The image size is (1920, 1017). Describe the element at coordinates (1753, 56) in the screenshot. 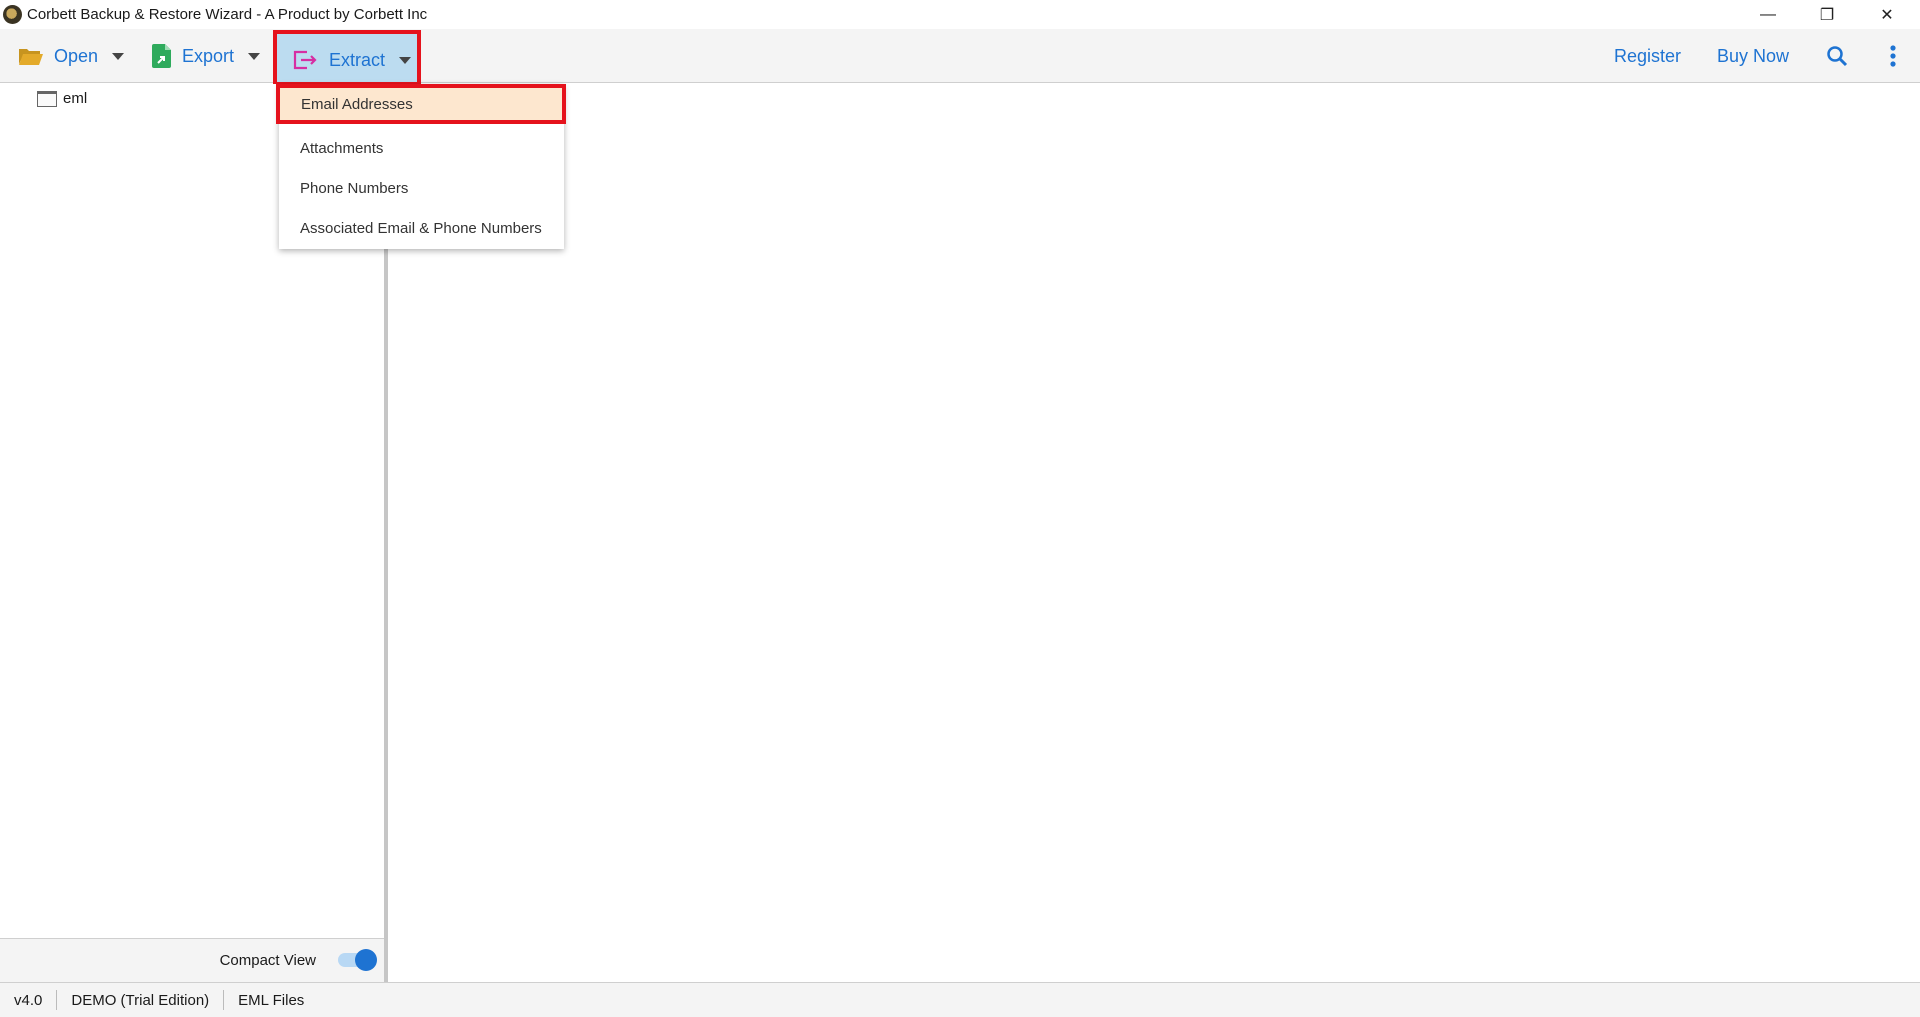

I see `buy-now-link: Buy Now` at that location.